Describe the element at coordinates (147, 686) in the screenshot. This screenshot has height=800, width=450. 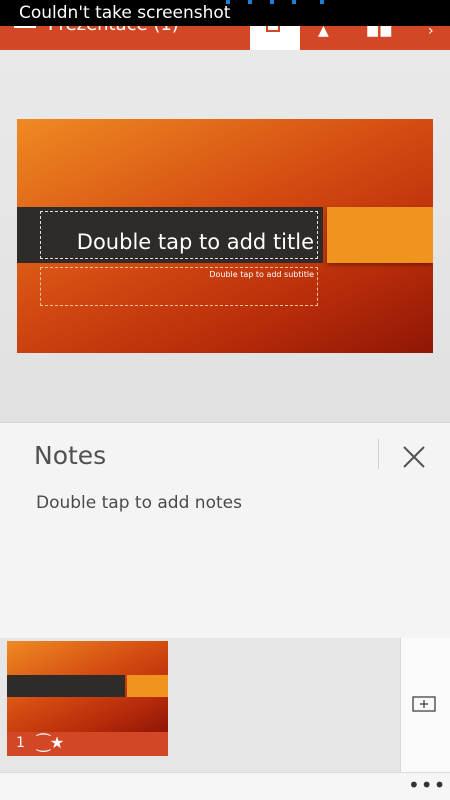
I see `thumbnail-accent` at that location.